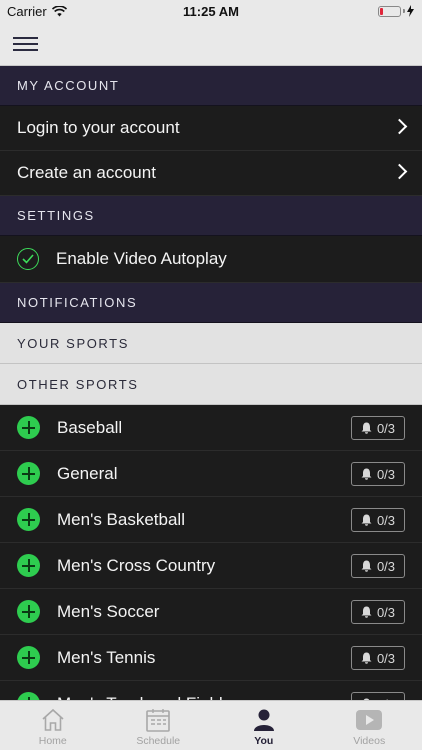  I want to click on status-time: 11:25 AM, so click(211, 11).